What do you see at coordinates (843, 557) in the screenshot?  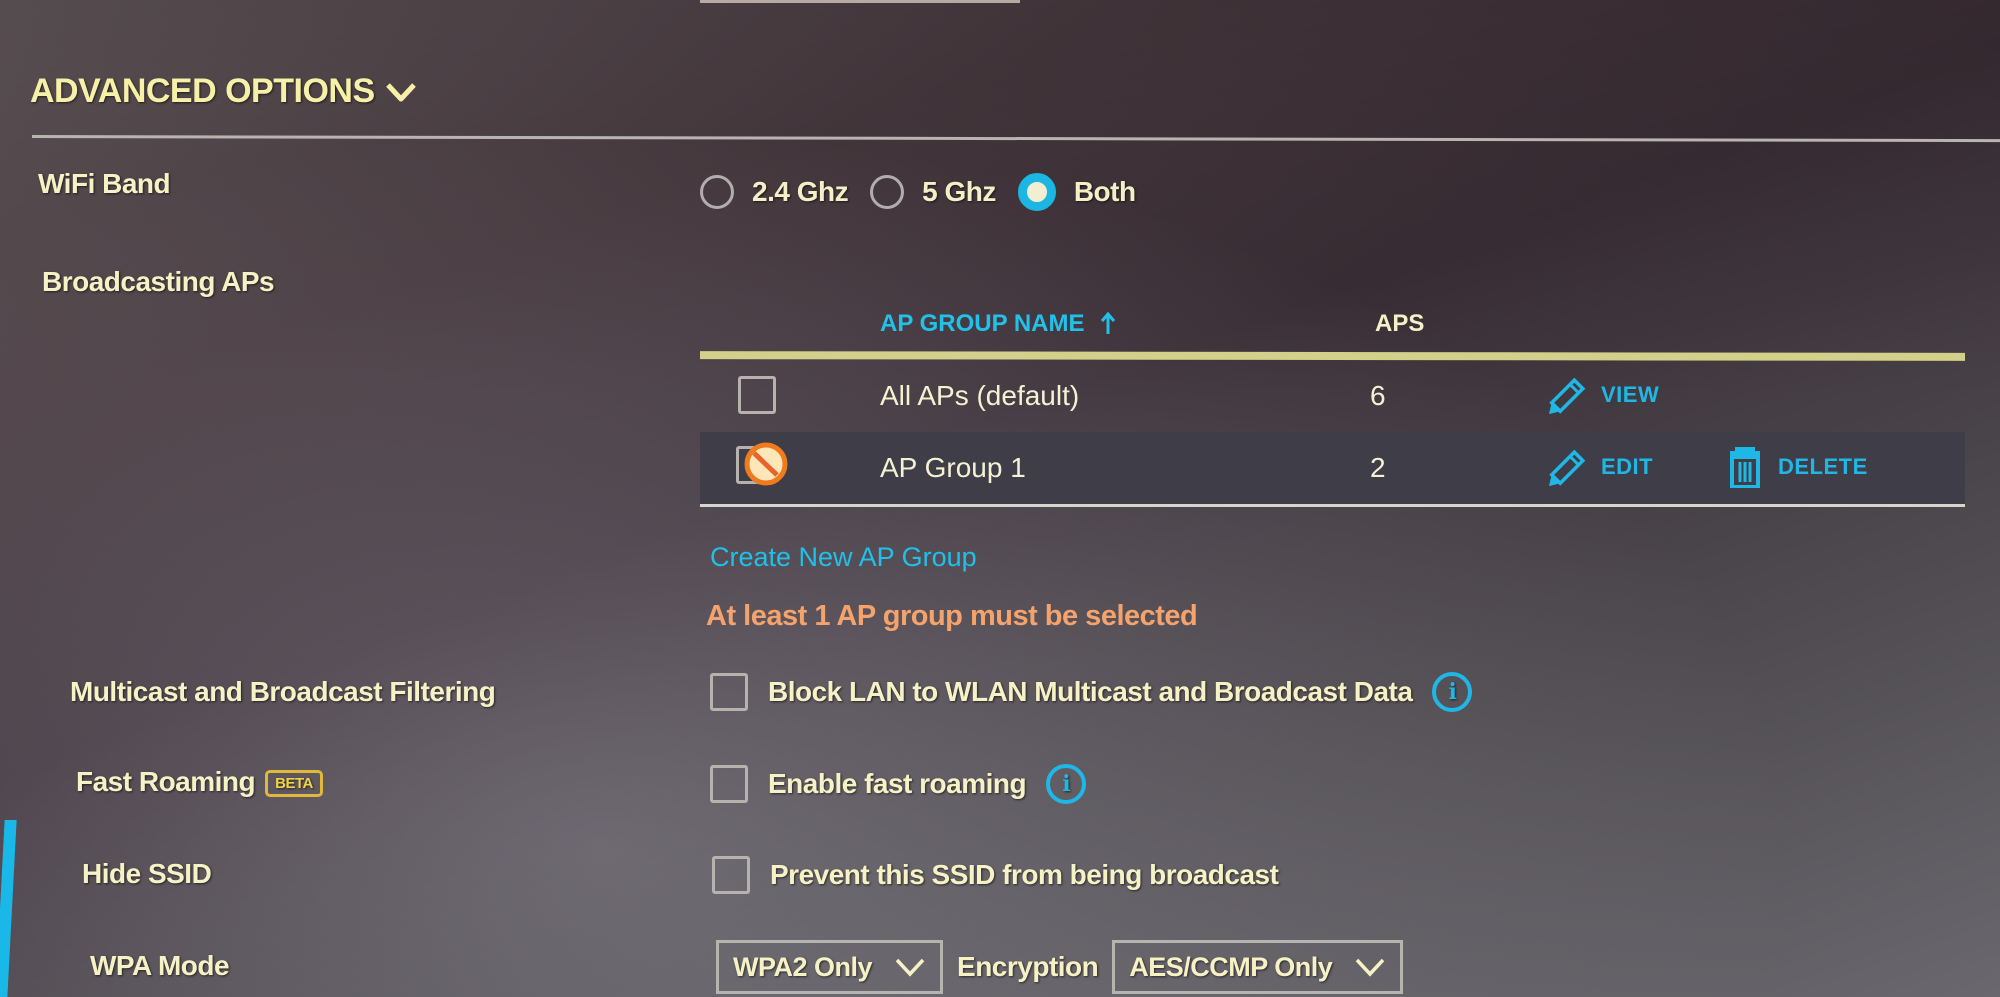 I see `create-new-ap-group-link: Create New AP Group` at bounding box center [843, 557].